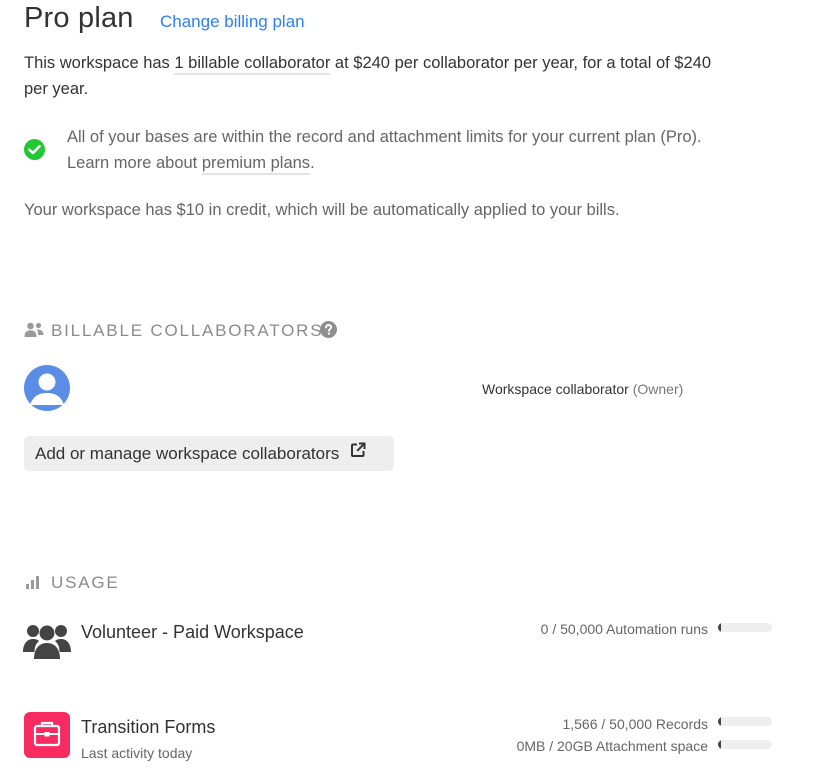 This screenshot has height=780, width=816. What do you see at coordinates (745, 627) in the screenshot?
I see `automation-runs-bar` at bounding box center [745, 627].